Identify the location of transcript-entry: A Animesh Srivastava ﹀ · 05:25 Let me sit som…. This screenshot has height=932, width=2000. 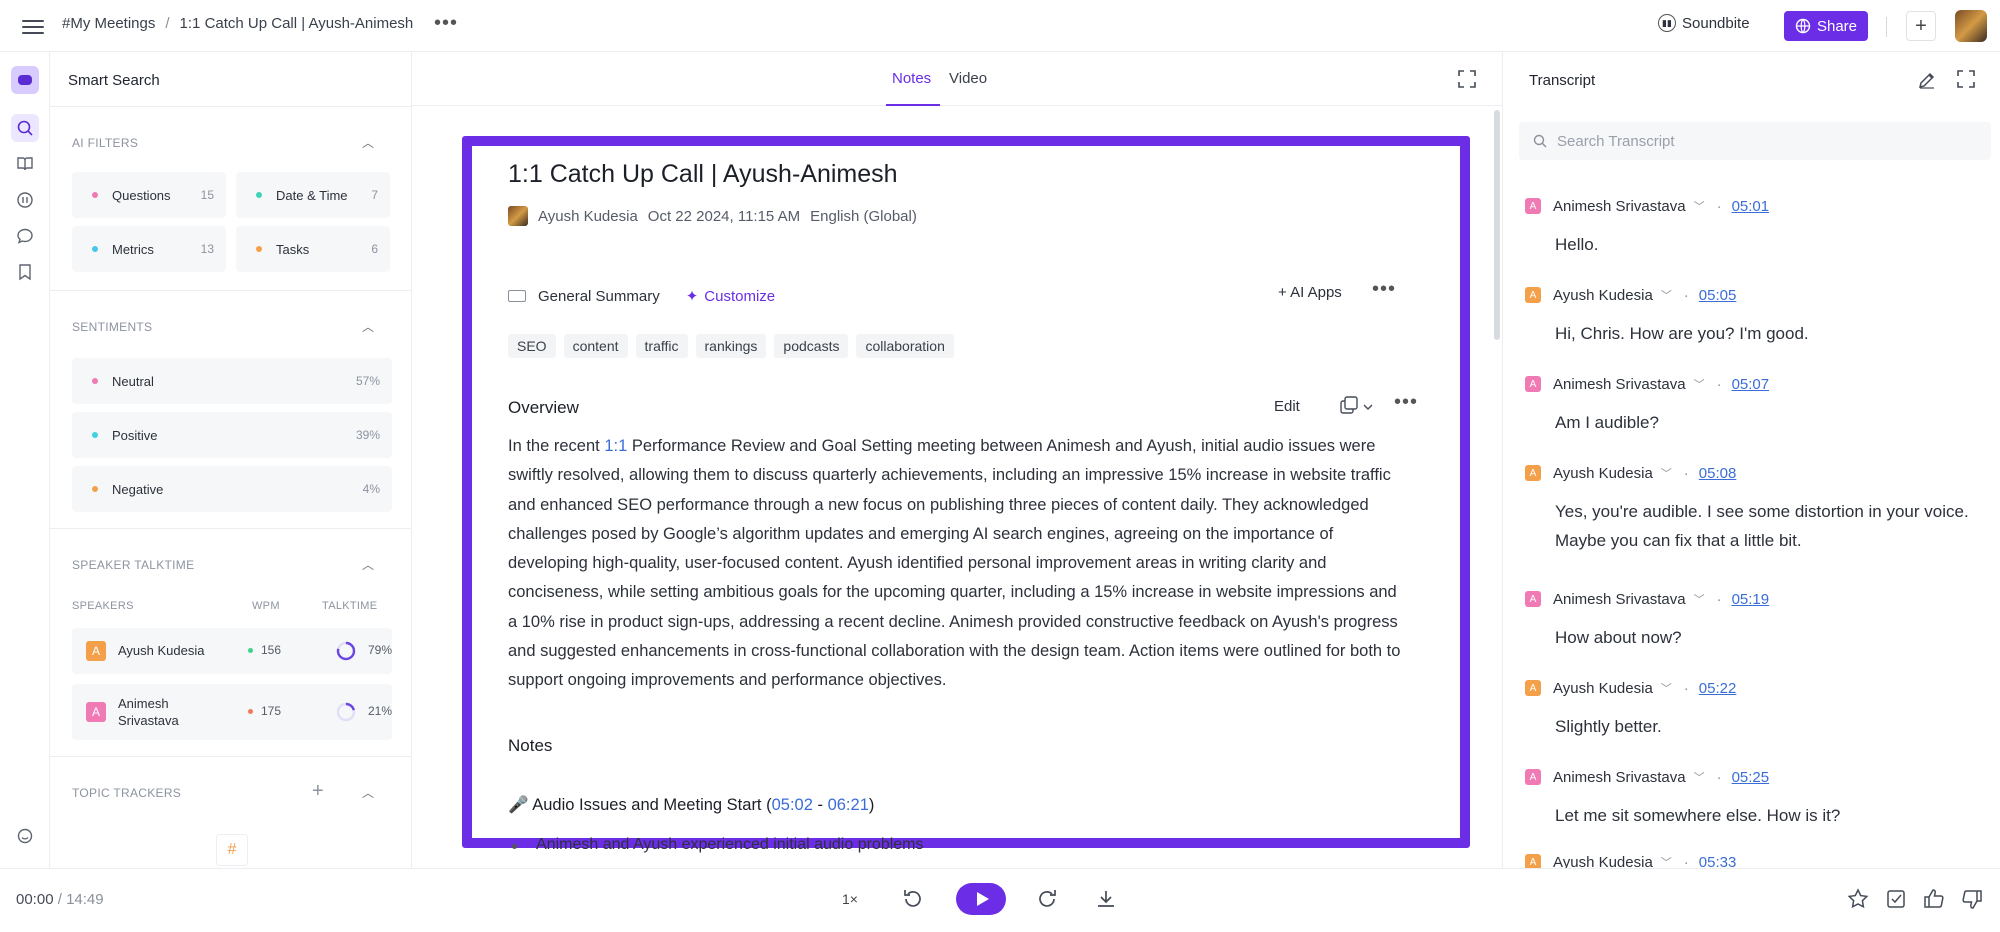
(1755, 798).